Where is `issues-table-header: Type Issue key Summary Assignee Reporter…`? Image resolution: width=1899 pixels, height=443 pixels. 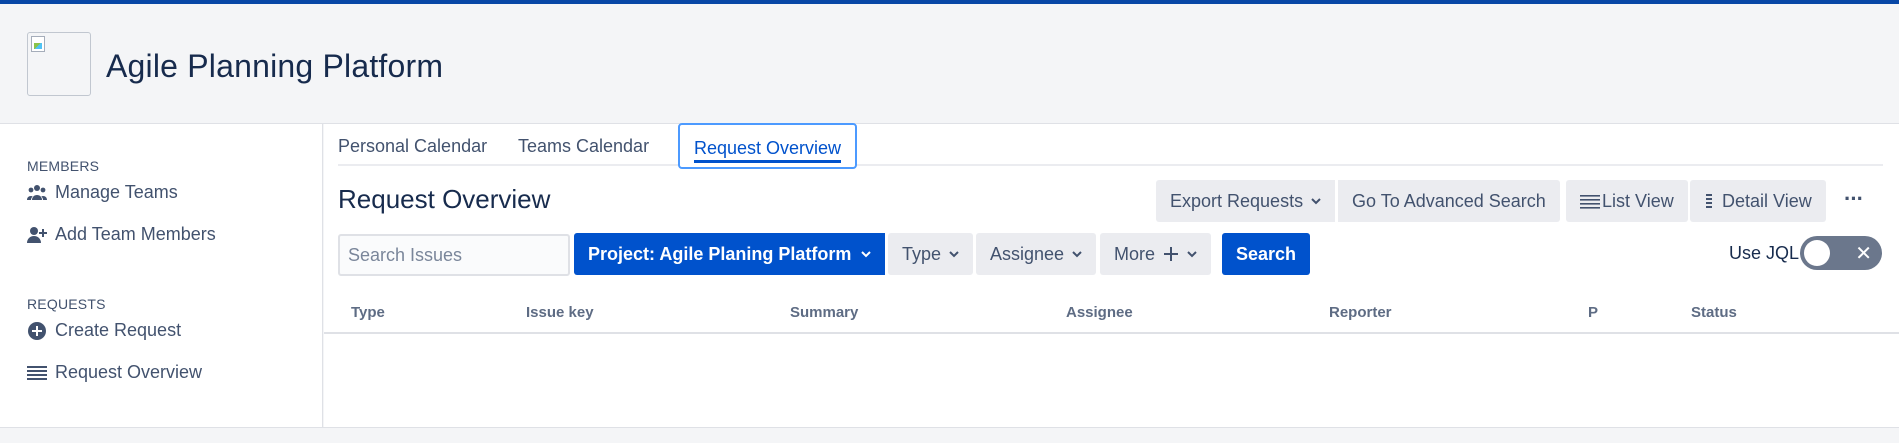 issues-table-header: Type Issue key Summary Assignee Reporter… is located at coordinates (1111, 313).